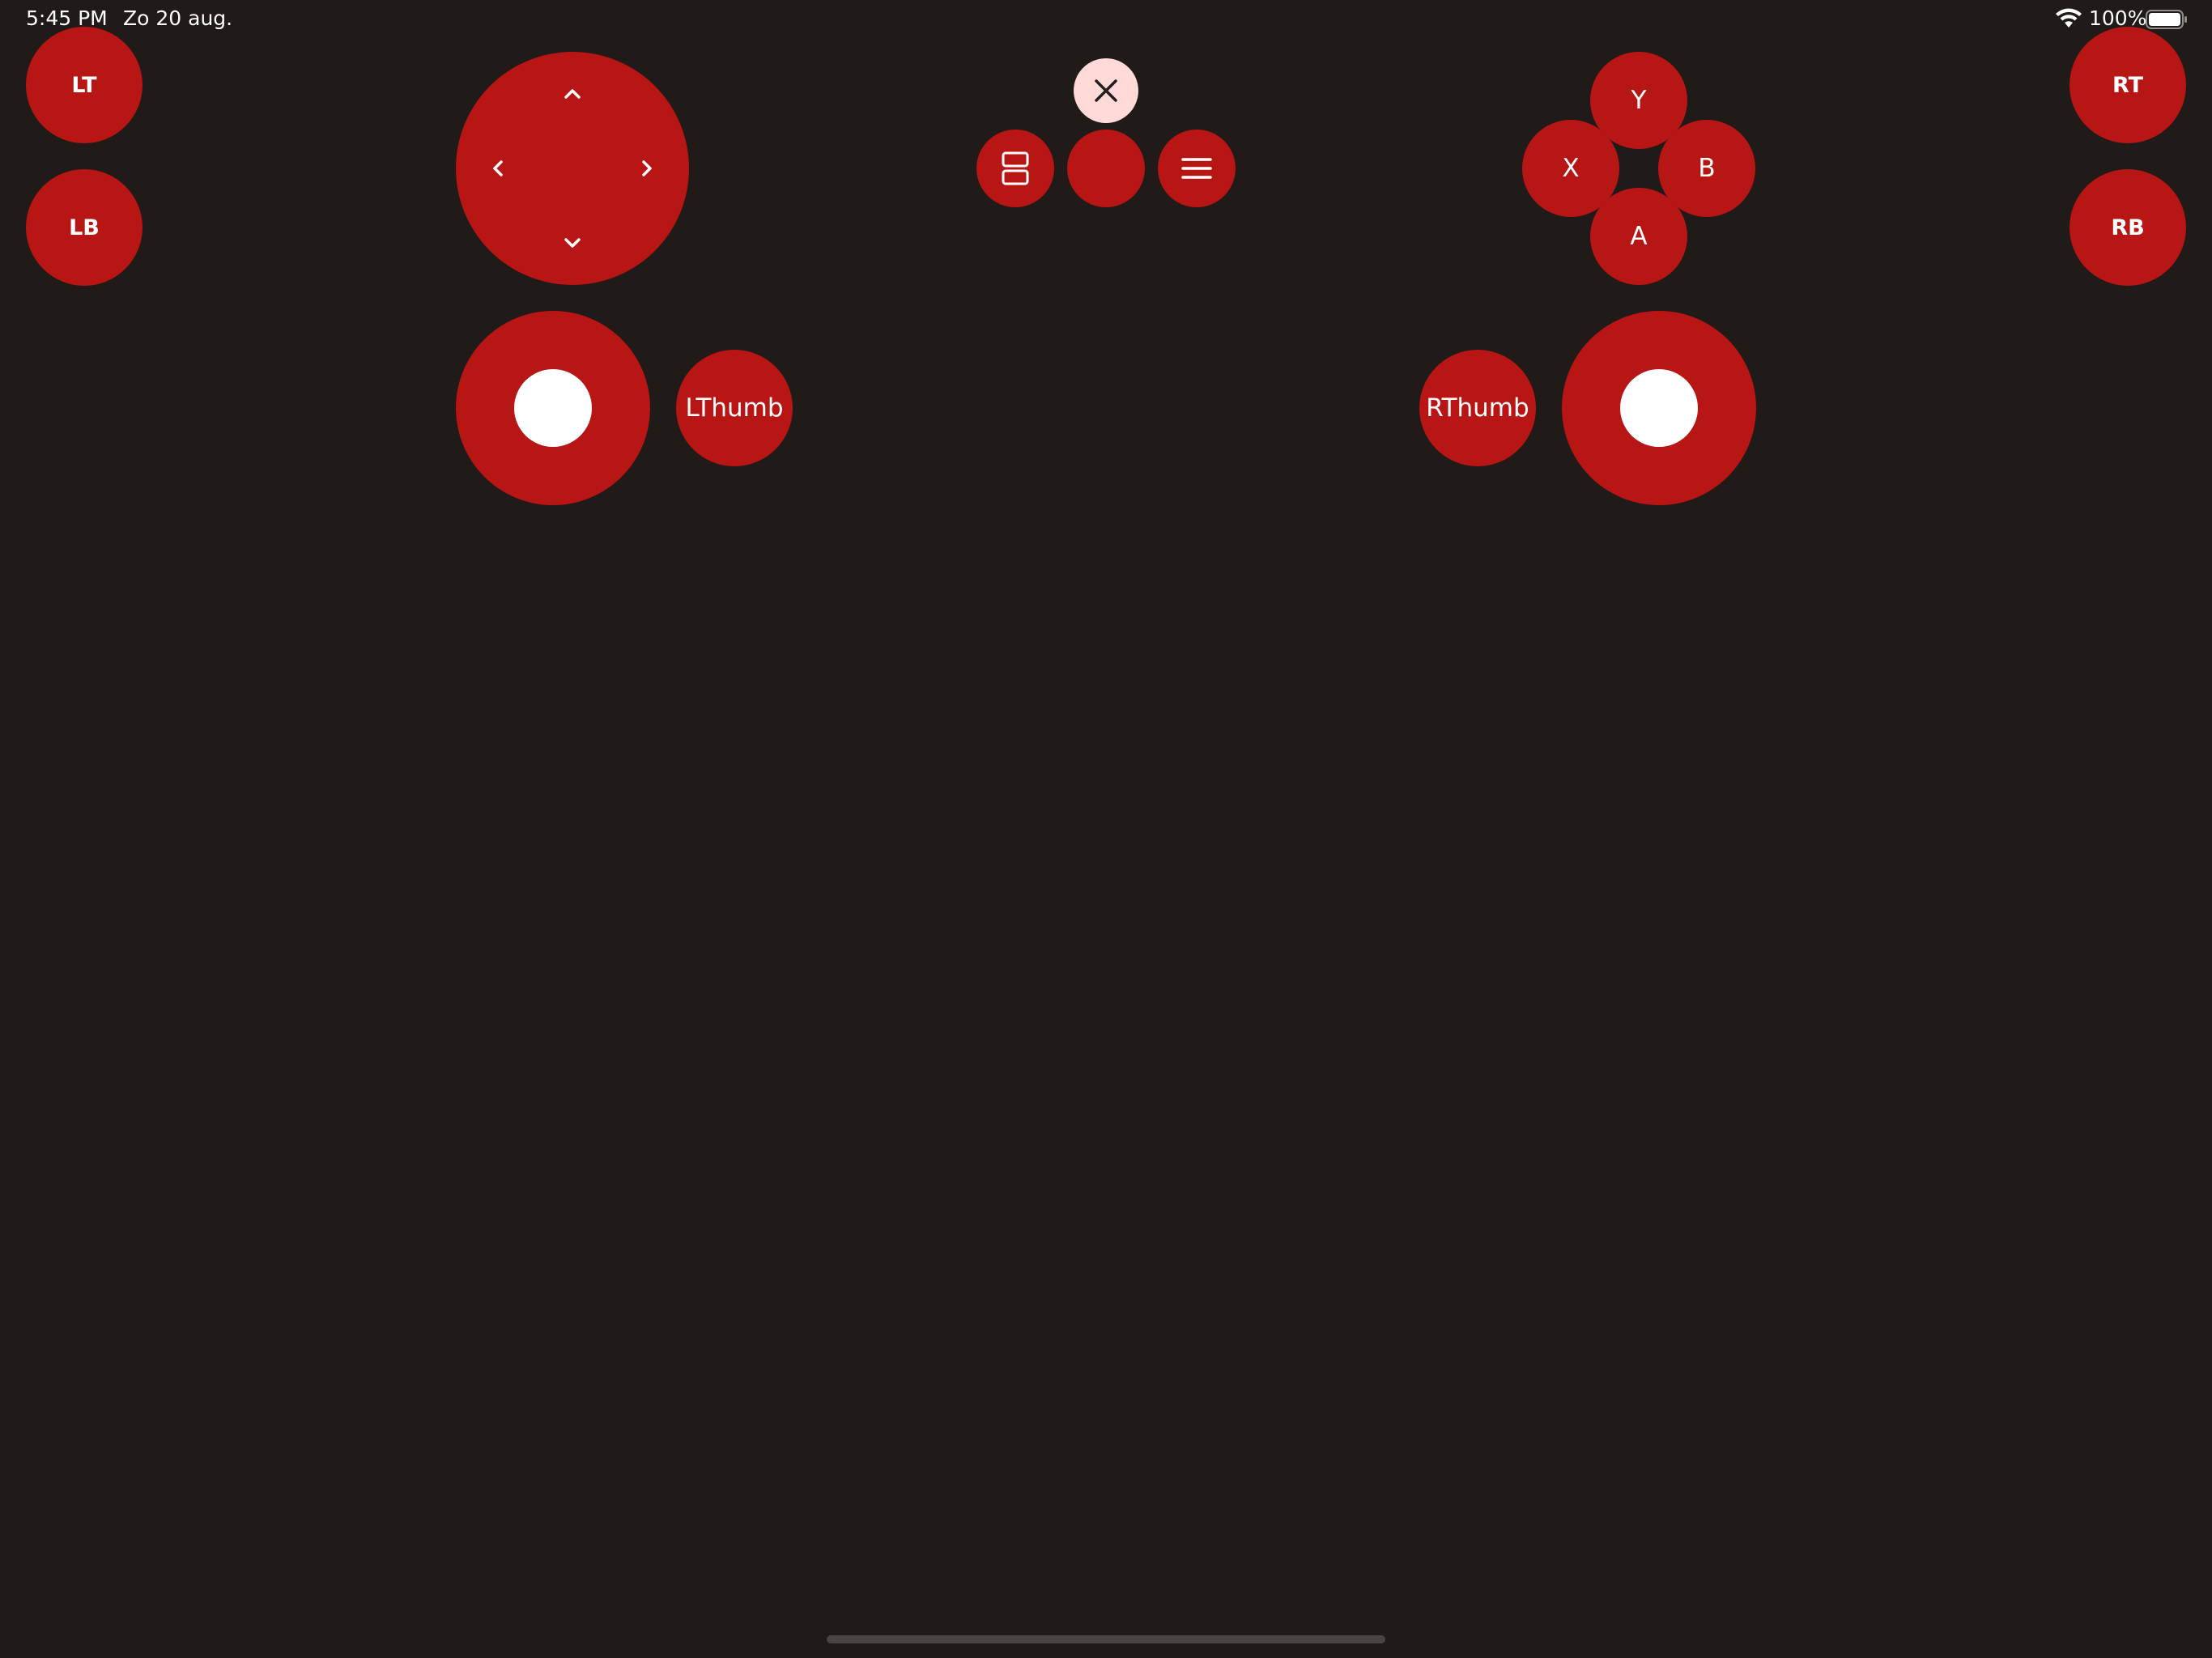 Image resolution: width=2212 pixels, height=1658 pixels. I want to click on rthumb-button: RThumb, so click(1478, 408).